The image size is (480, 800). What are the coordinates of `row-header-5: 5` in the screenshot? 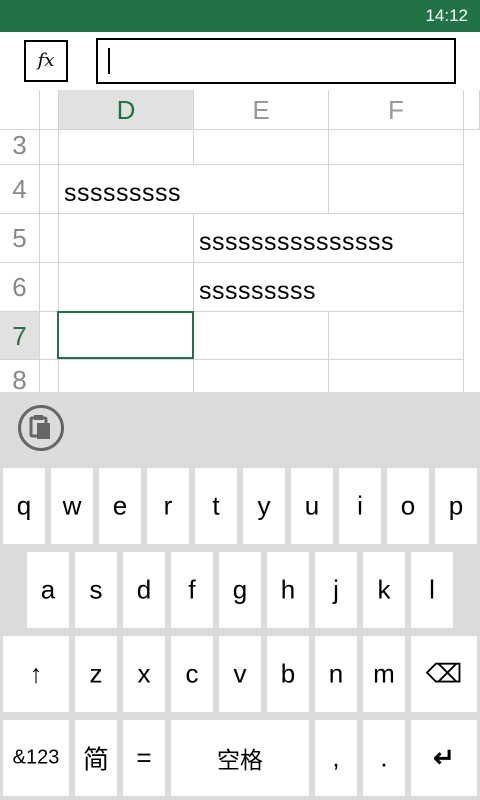 It's located at (20, 238).